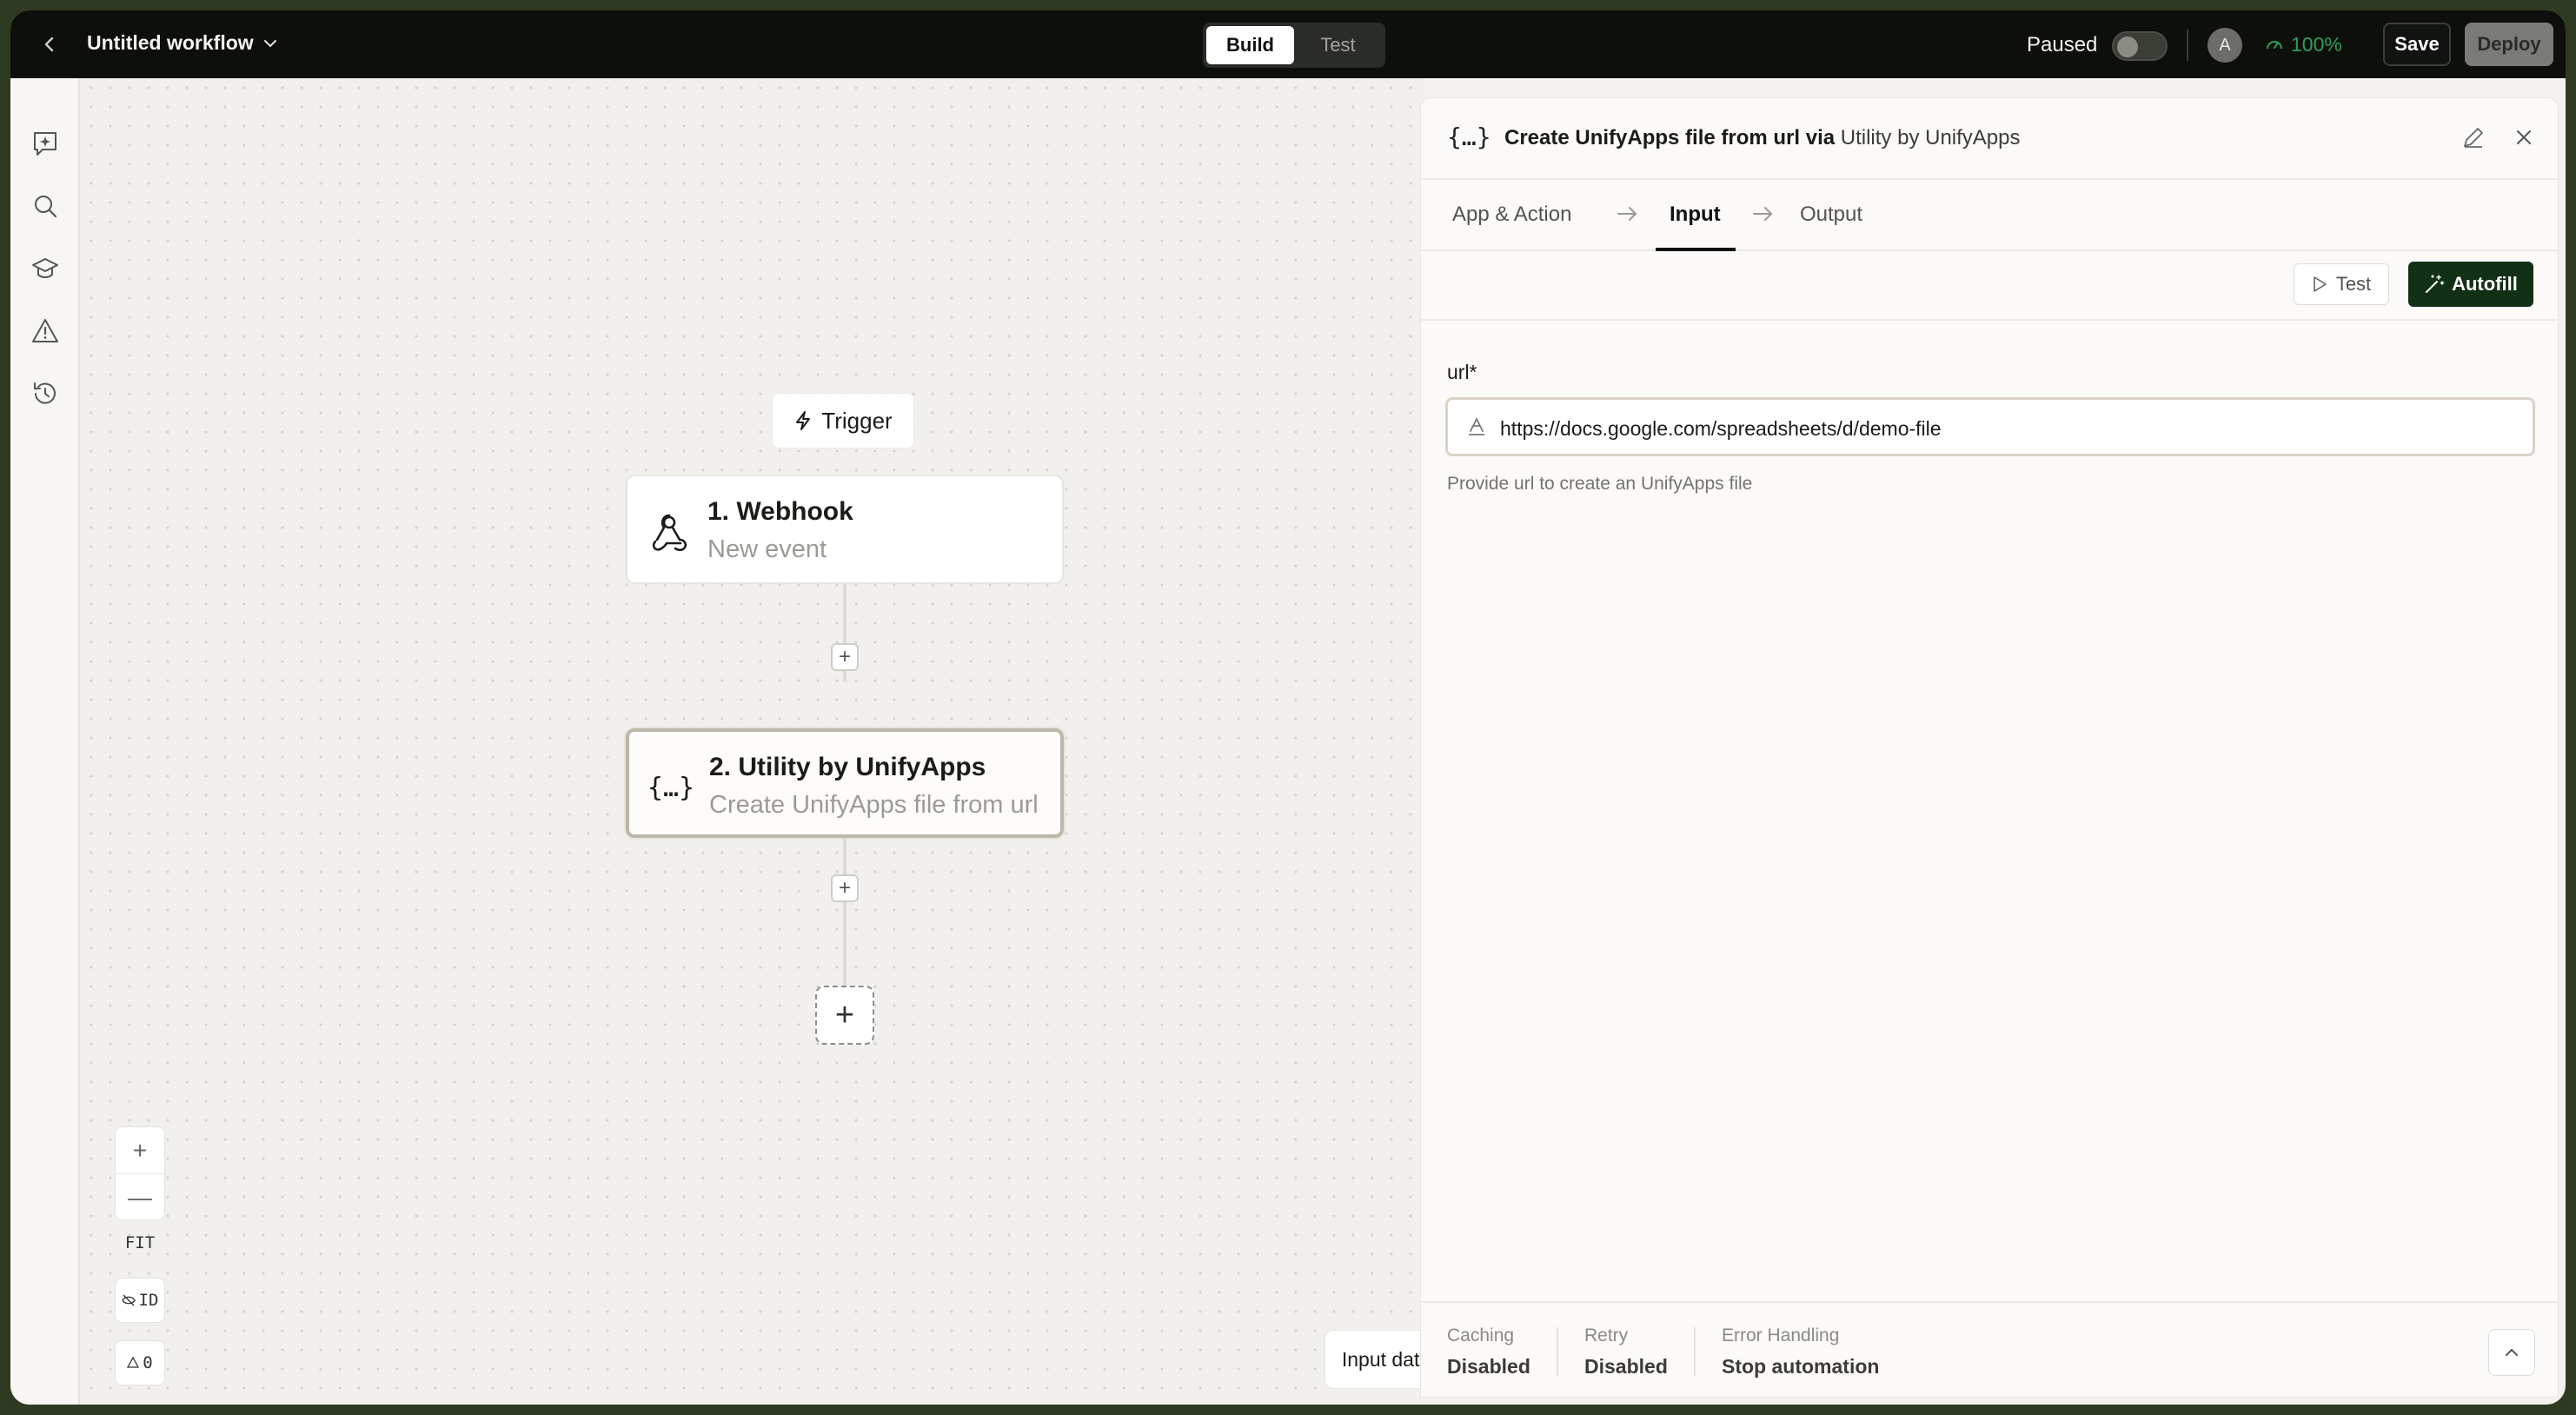  Describe the element at coordinates (844, 912) in the screenshot. I see `connector-line` at that location.